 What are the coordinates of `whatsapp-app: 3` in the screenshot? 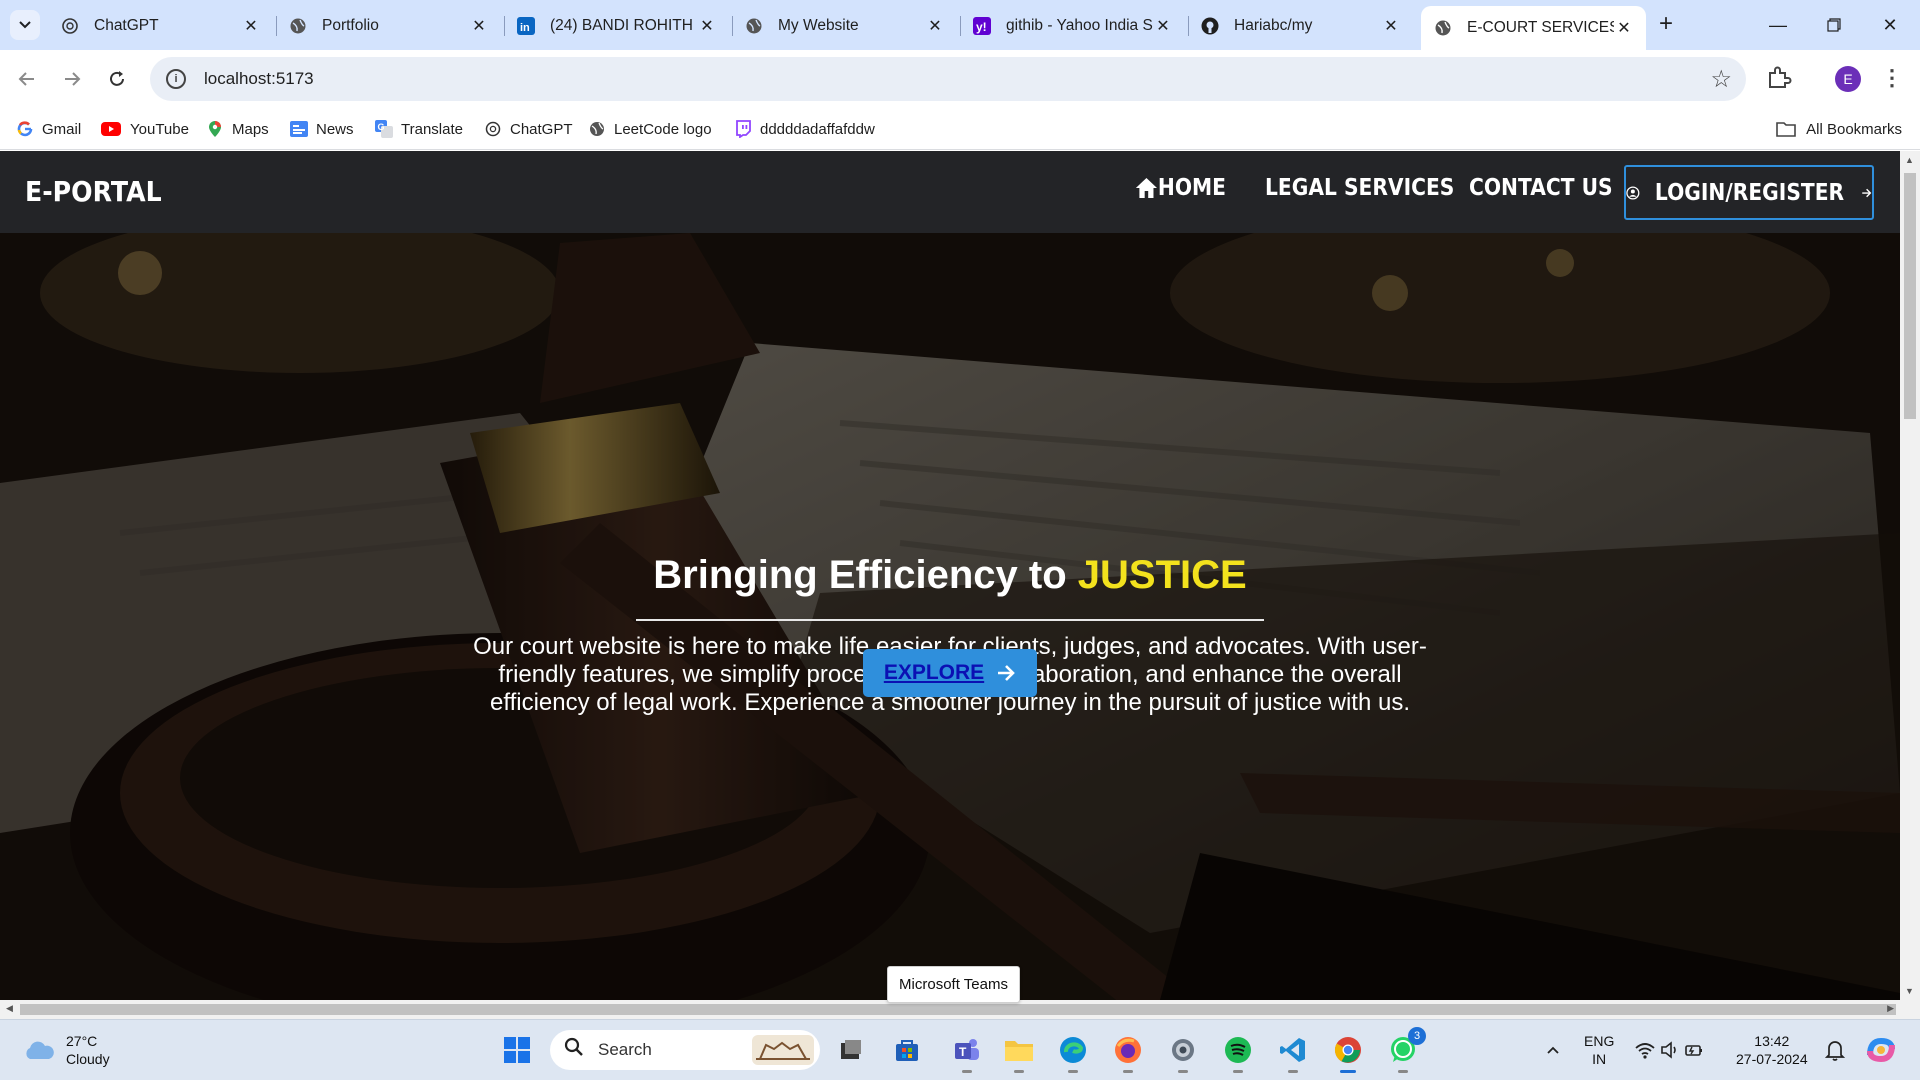 It's located at (1406, 1050).